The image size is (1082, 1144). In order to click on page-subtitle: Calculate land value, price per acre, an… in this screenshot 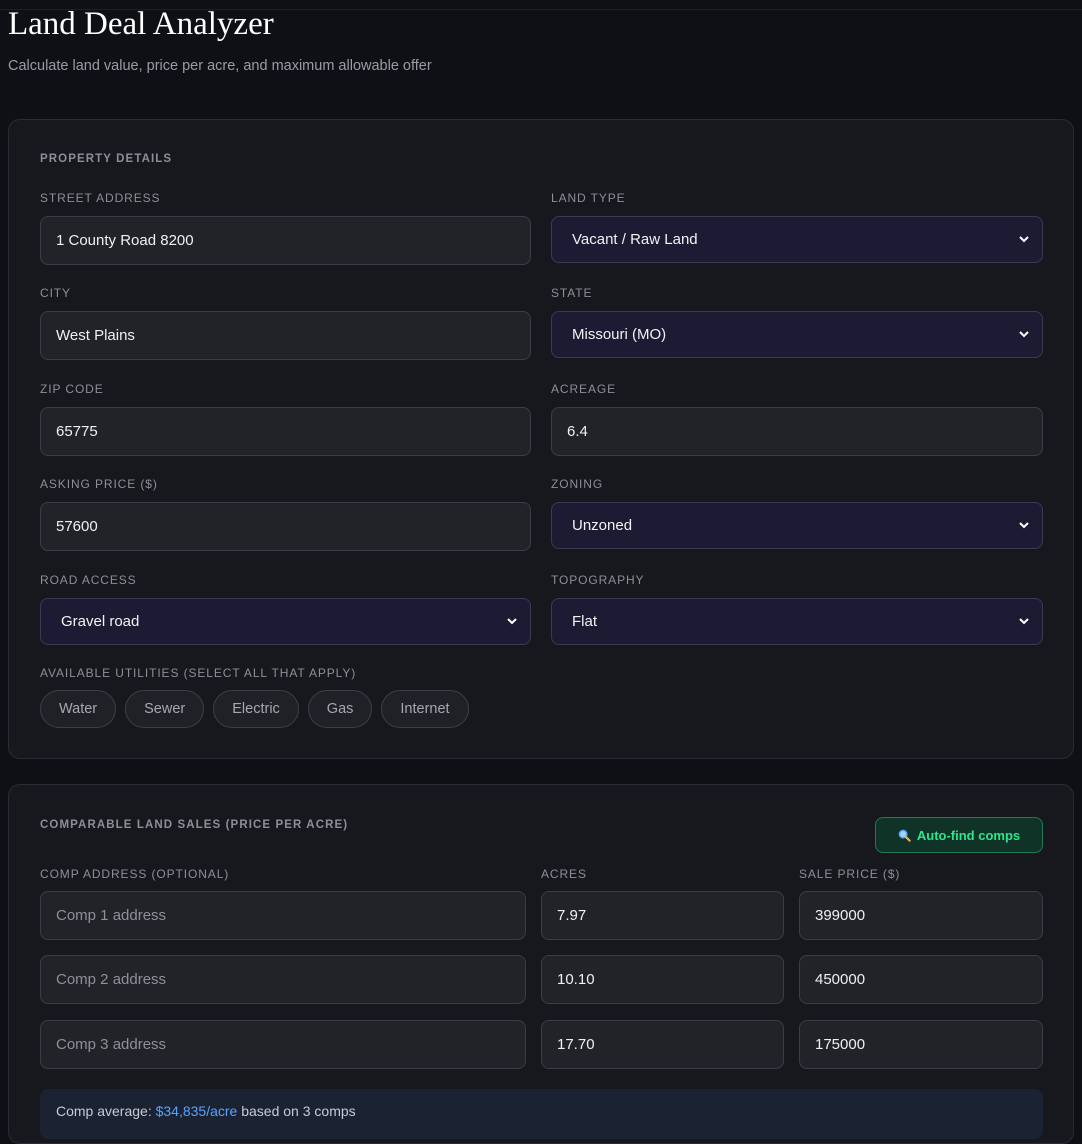, I will do `click(220, 66)`.